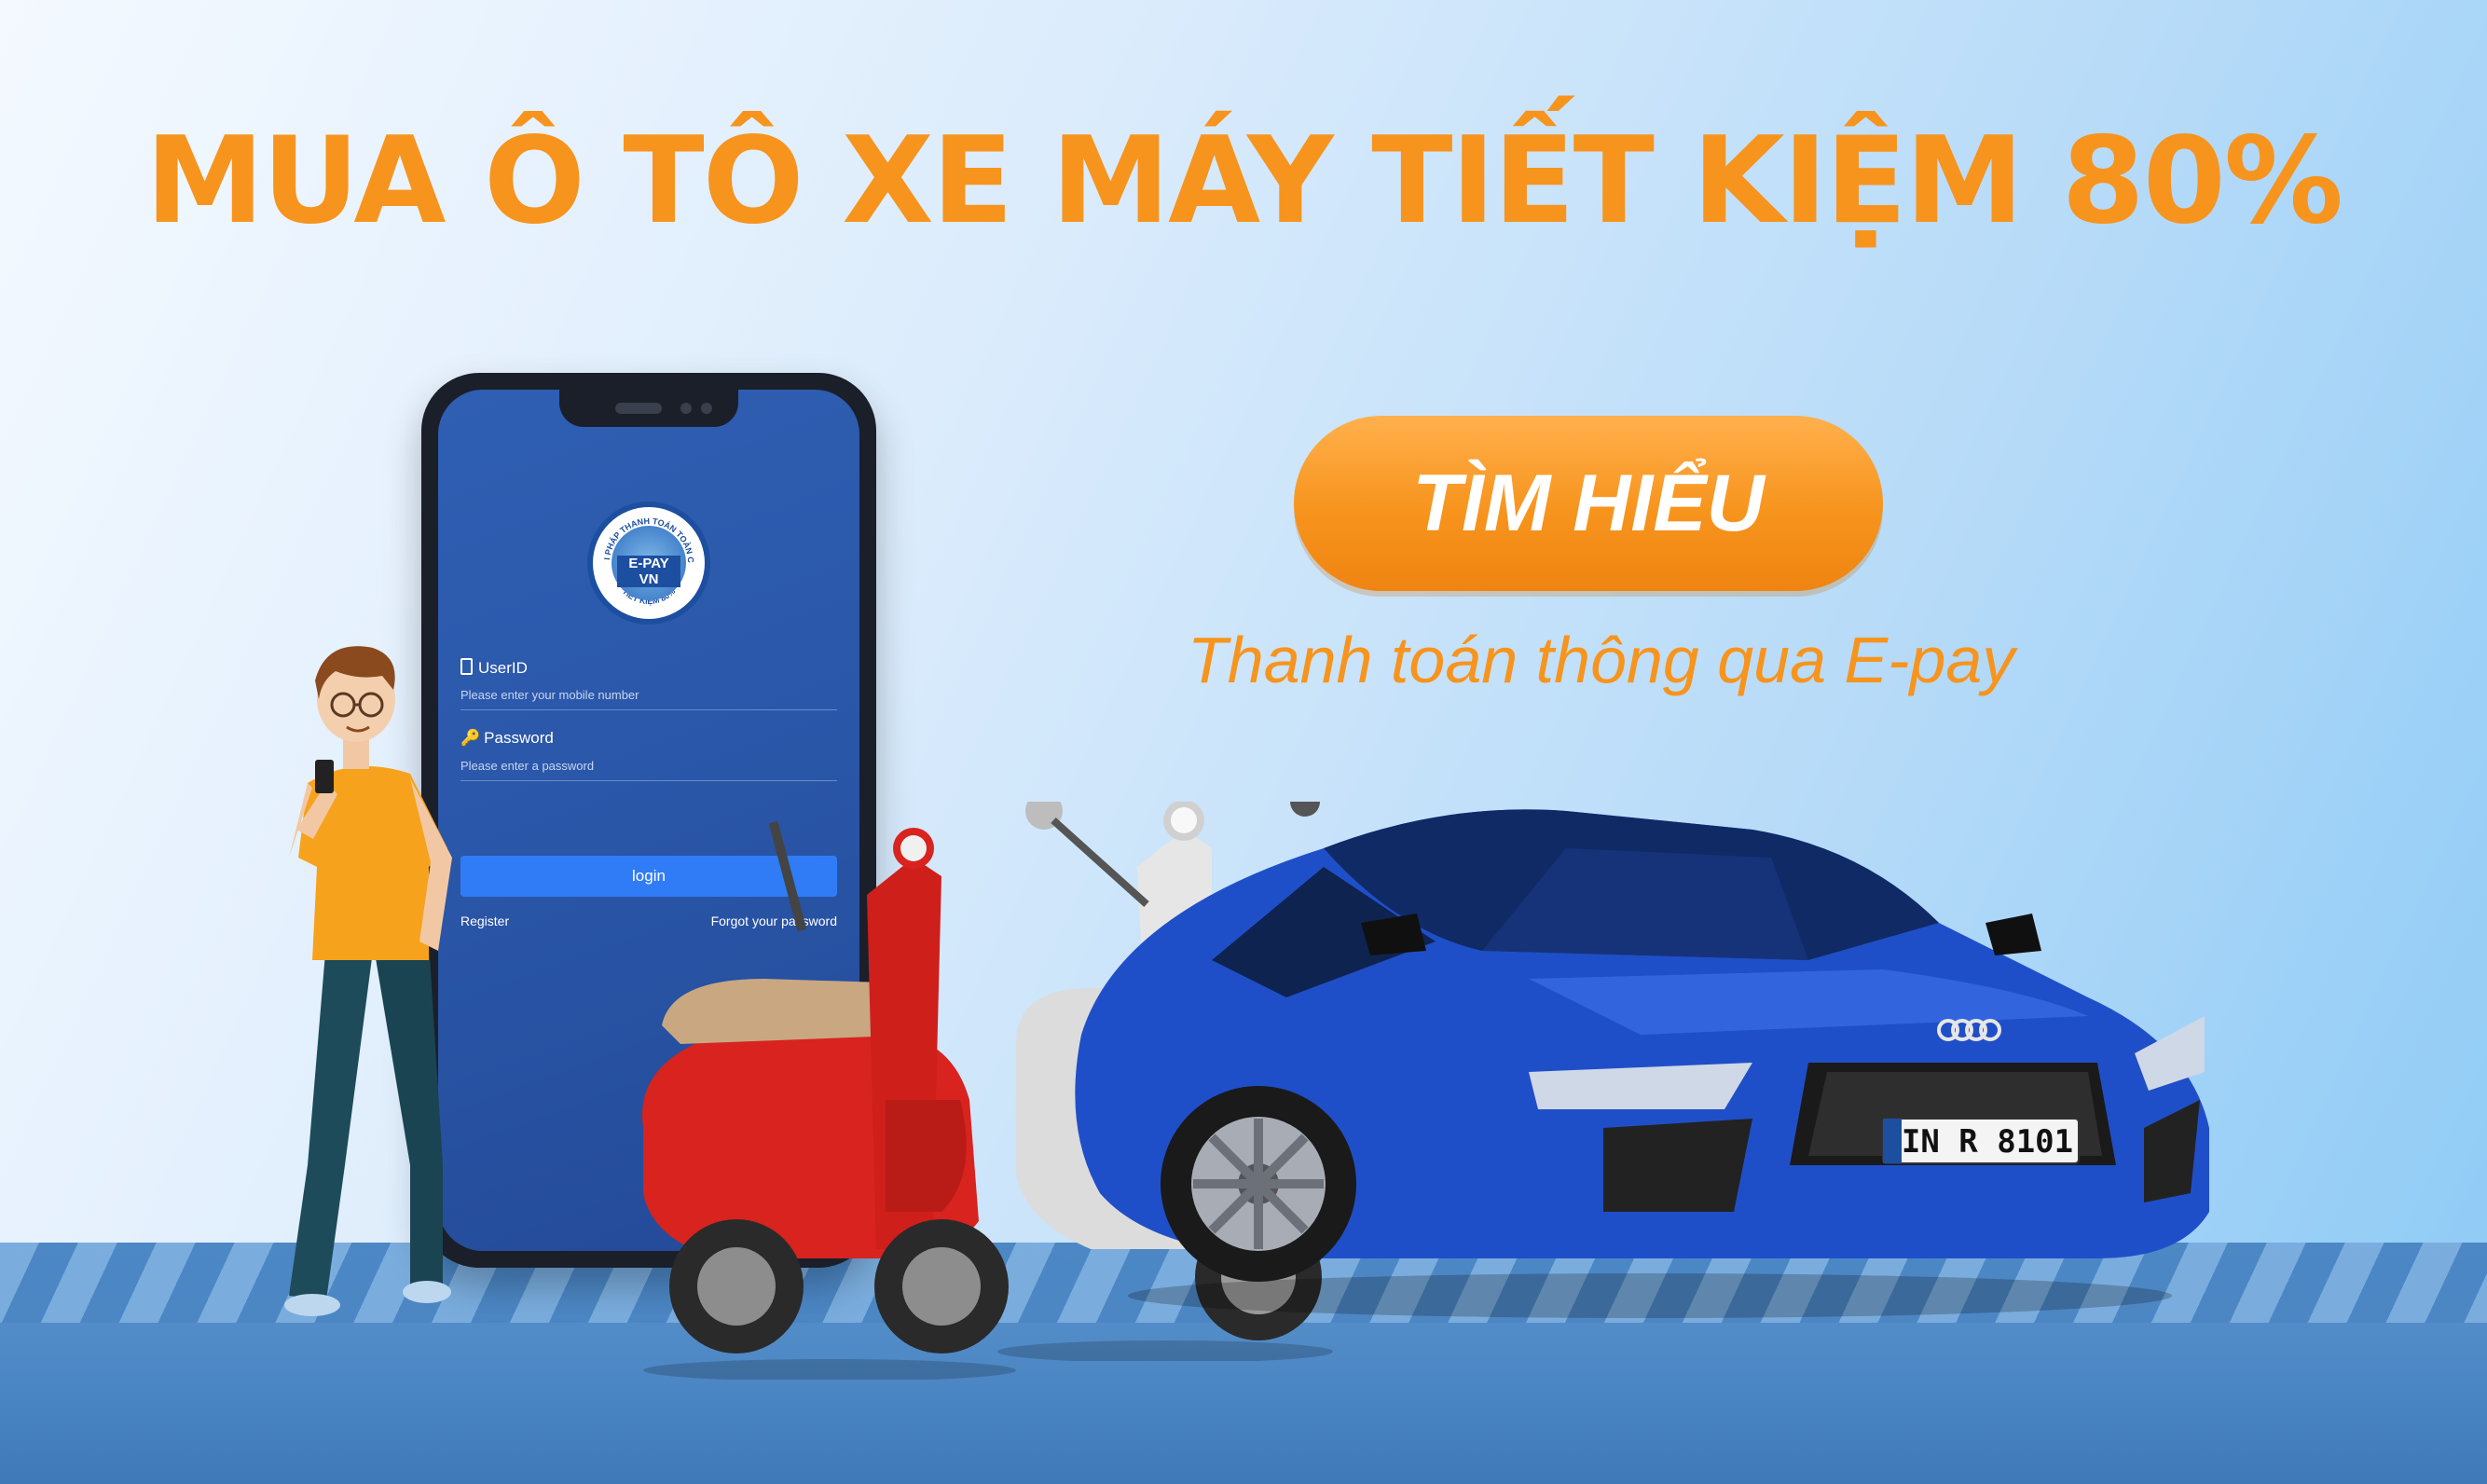 The width and height of the screenshot is (2487, 1484). What do you see at coordinates (648, 699) in the screenshot?
I see `userid-input: Please enter your mobile number` at bounding box center [648, 699].